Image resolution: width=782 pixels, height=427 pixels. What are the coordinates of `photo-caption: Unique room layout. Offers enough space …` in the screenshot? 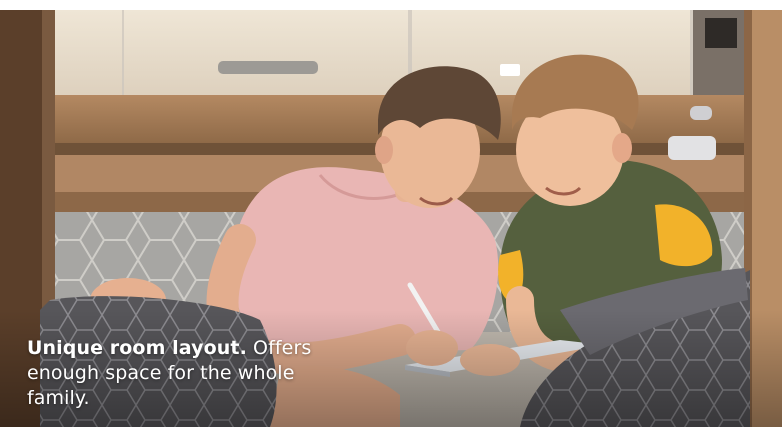 It's located at (187, 373).